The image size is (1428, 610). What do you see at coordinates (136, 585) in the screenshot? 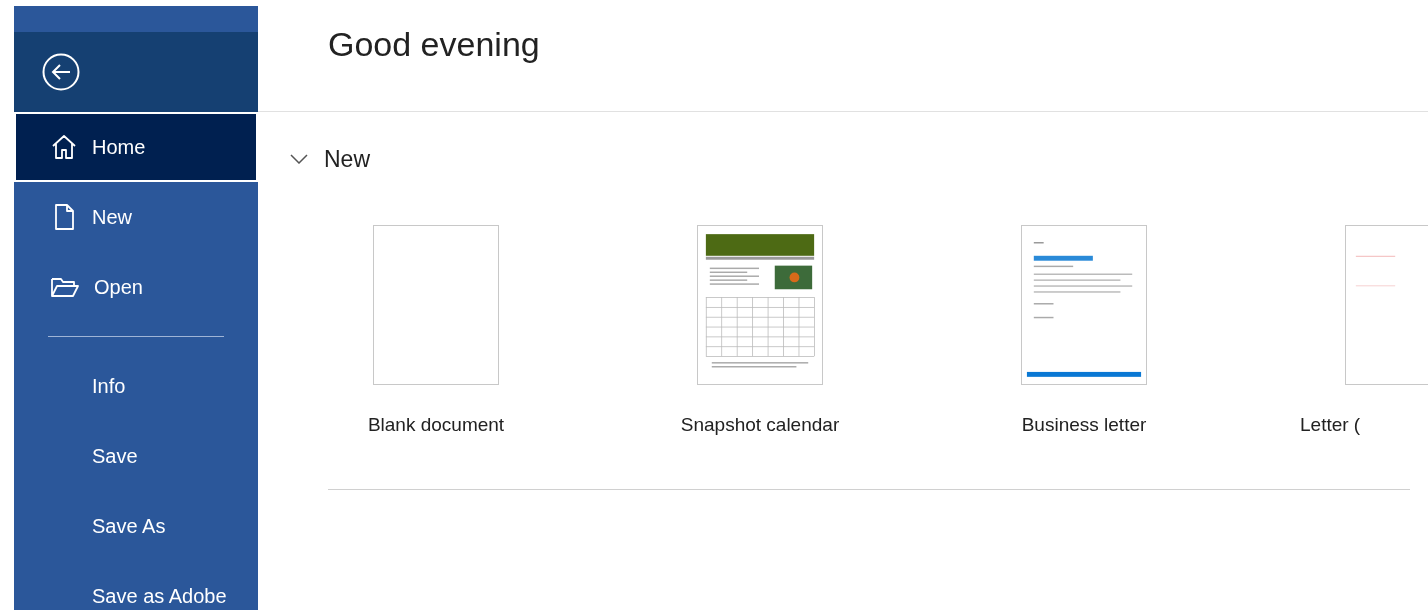
I see `sidebar-item: Save as Adobe` at bounding box center [136, 585].